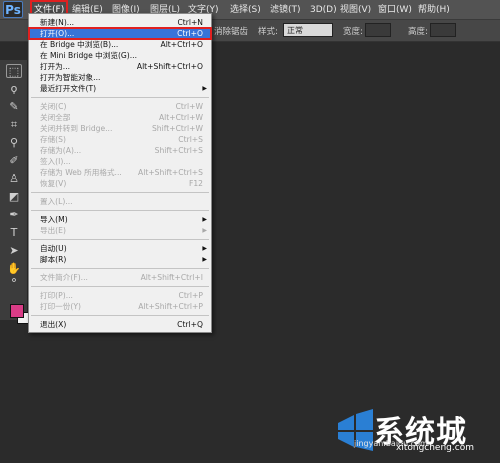 The height and width of the screenshot is (463, 500). What do you see at coordinates (14, 161) in the screenshot?
I see `brush-tool-icon: ✐` at bounding box center [14, 161].